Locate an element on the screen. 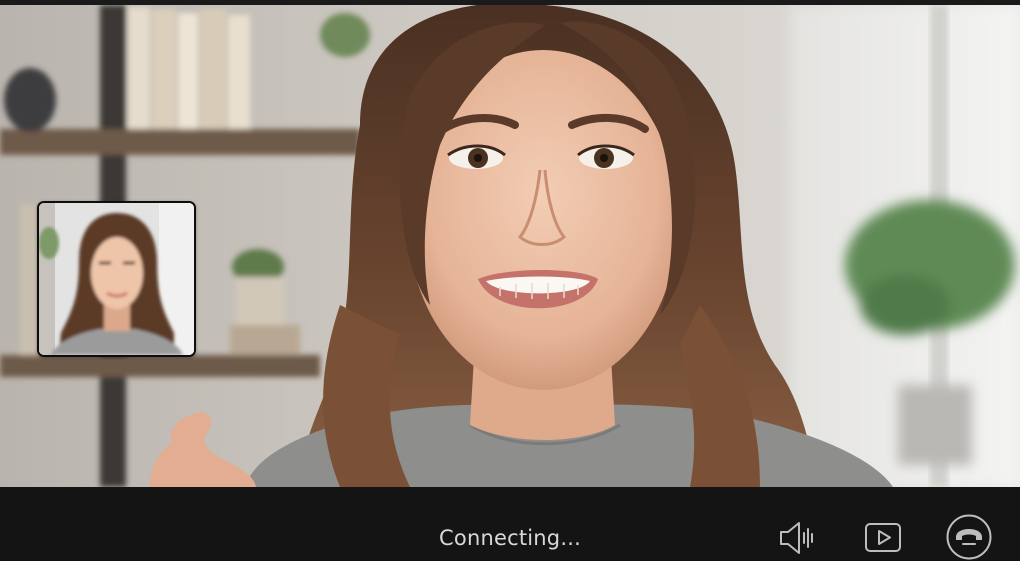  speaker-icon is located at coordinates (796, 538).